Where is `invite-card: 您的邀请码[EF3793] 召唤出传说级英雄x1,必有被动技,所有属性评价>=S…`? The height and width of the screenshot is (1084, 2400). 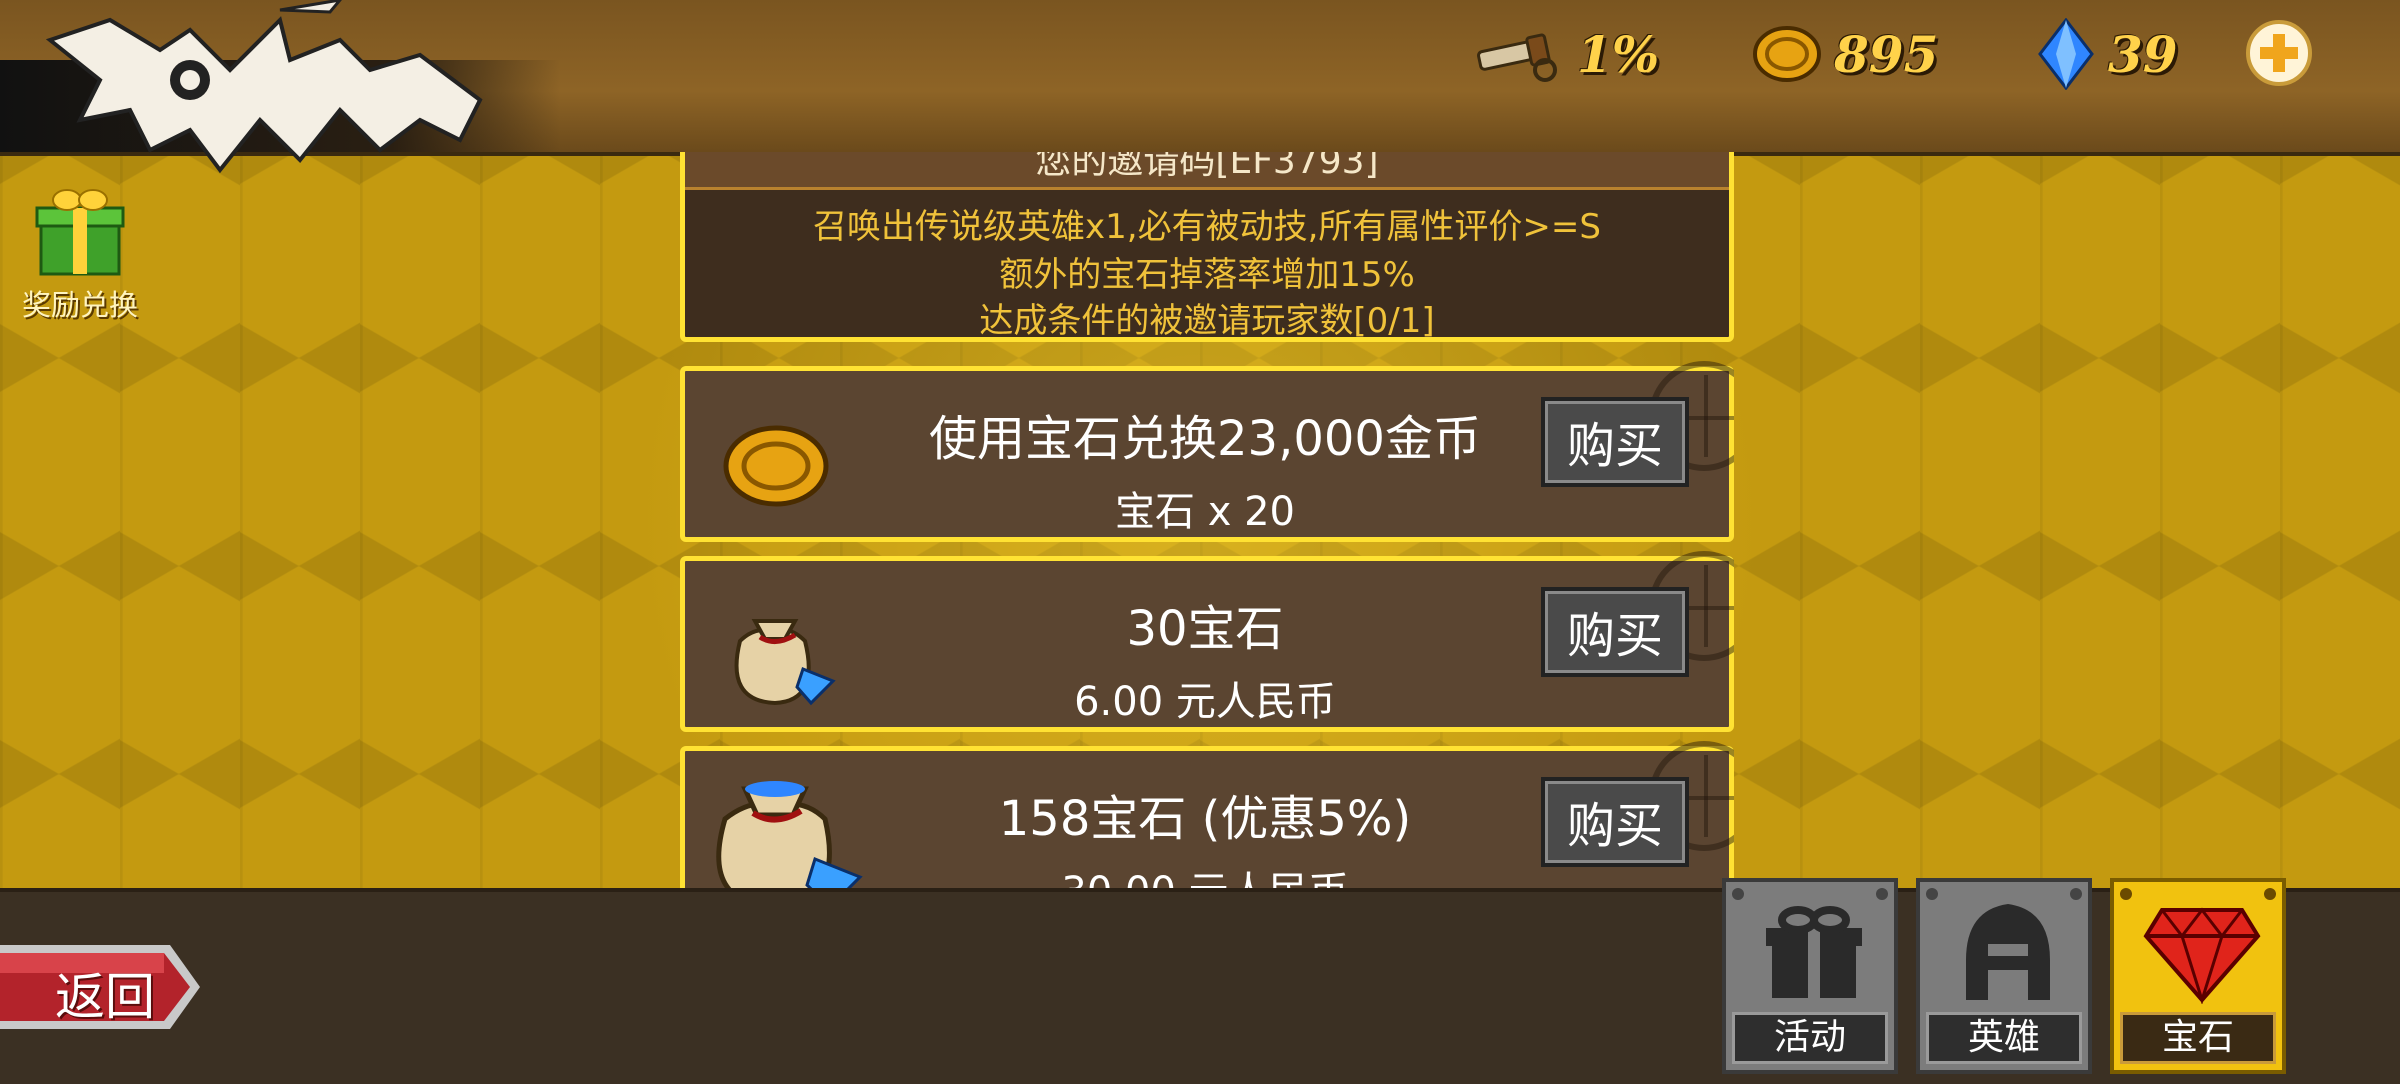
invite-card: 您的邀请码[EF3793] 召唤出传说级英雄x1,必有被动技,所有属性评价>=S… is located at coordinates (1207, 247).